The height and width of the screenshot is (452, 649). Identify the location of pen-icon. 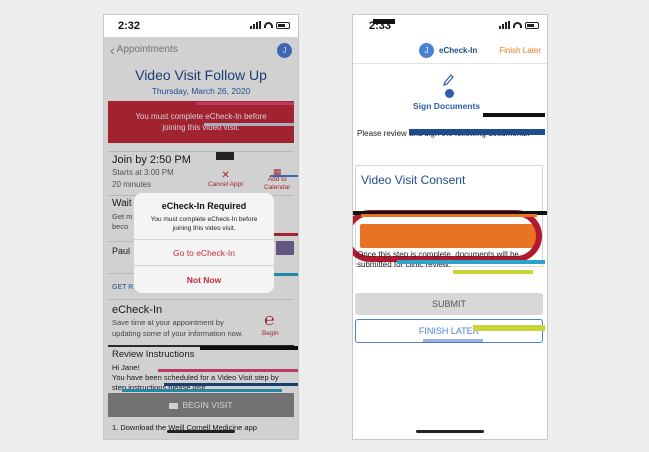
(448, 80).